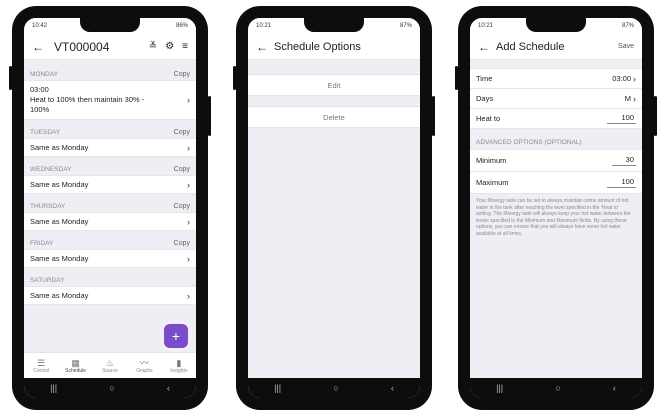  What do you see at coordinates (623, 160) in the screenshot?
I see `minimum-input: 30` at bounding box center [623, 160].